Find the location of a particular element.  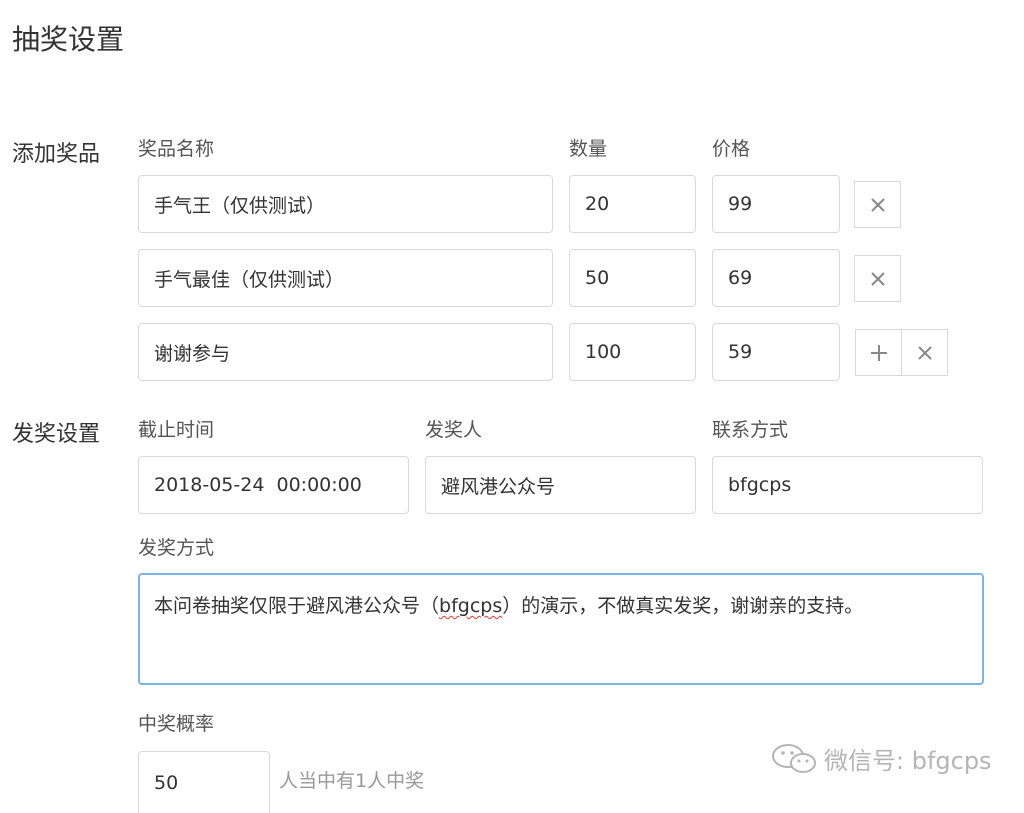

column-header-price: 价格 is located at coordinates (731, 149).